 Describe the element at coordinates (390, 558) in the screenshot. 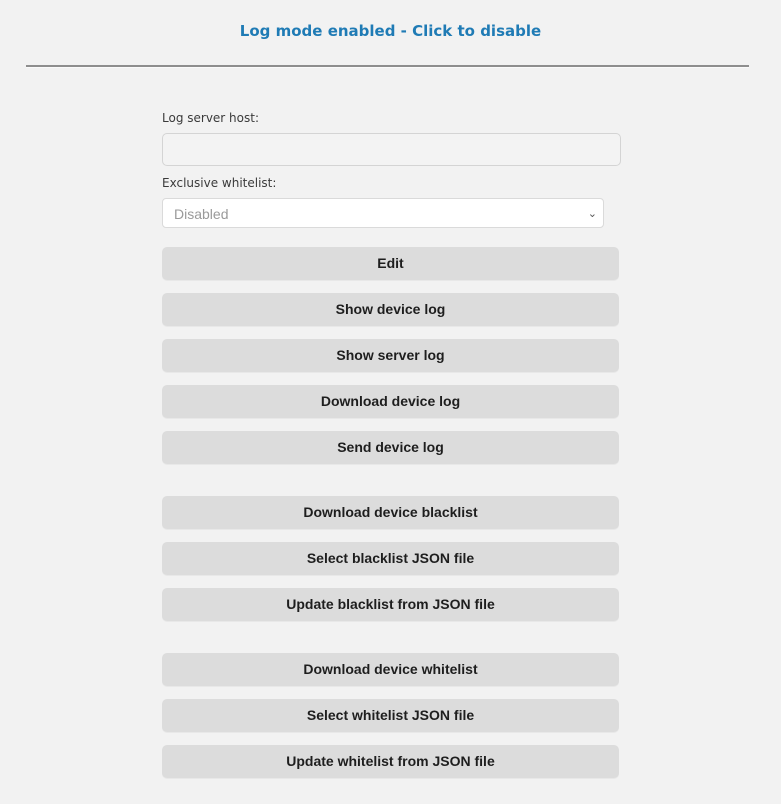

I see `select-blacklist-json-button: Select blacklist JSON file` at that location.